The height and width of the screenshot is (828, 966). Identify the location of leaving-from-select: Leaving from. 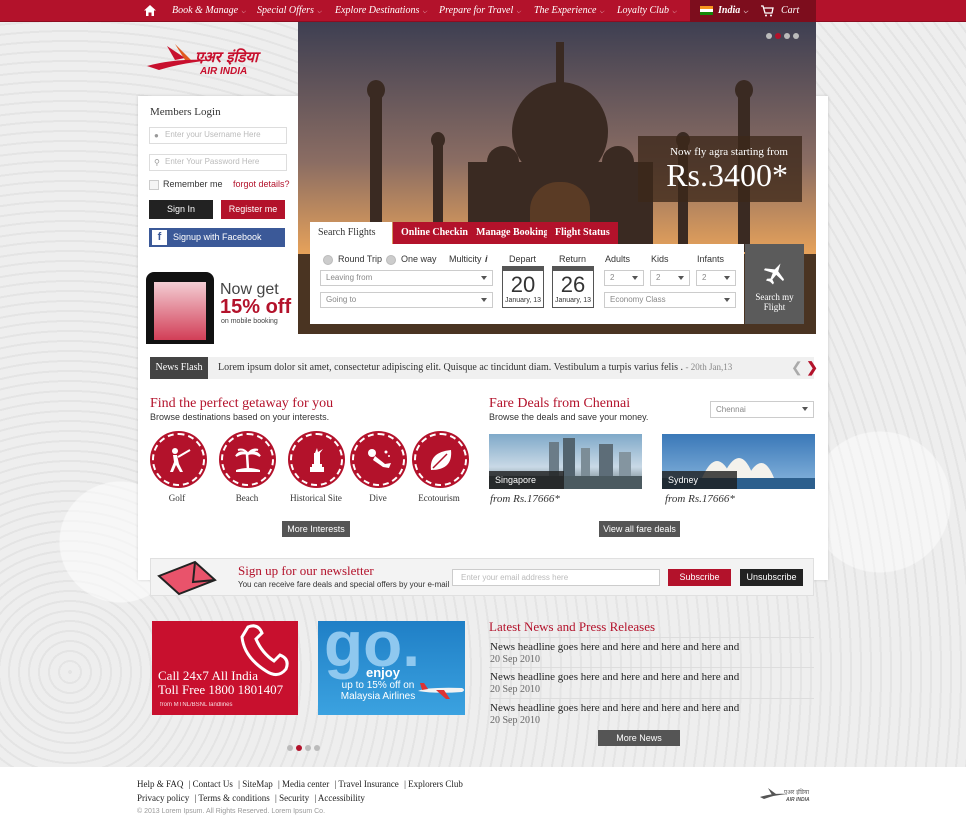
(406, 278).